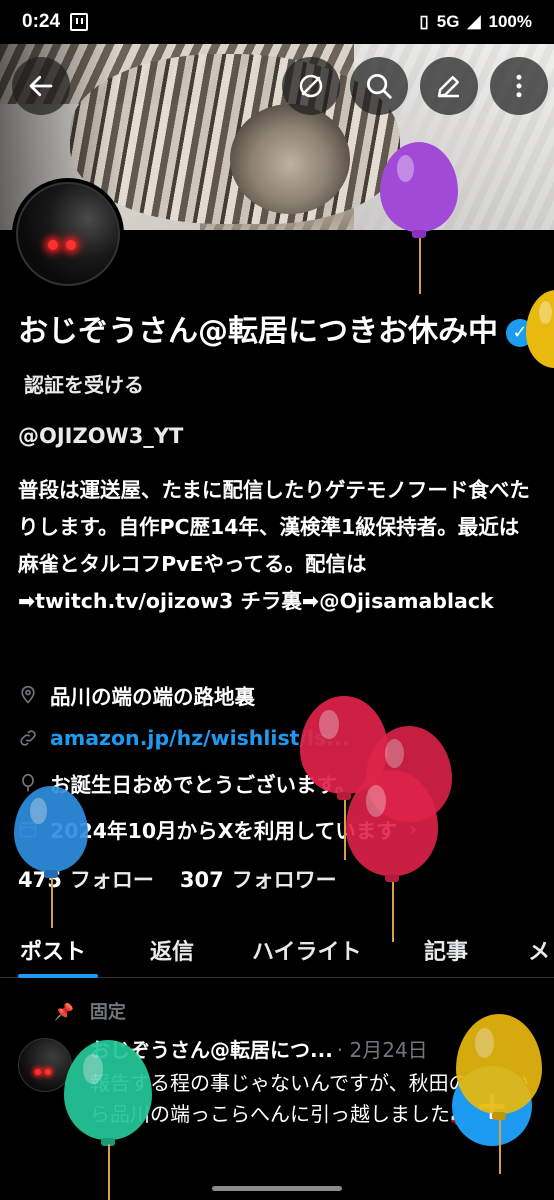 This screenshot has width=554, height=1200. Describe the element at coordinates (284, 880) in the screenshot. I see `followers-label: フォロワー` at that location.